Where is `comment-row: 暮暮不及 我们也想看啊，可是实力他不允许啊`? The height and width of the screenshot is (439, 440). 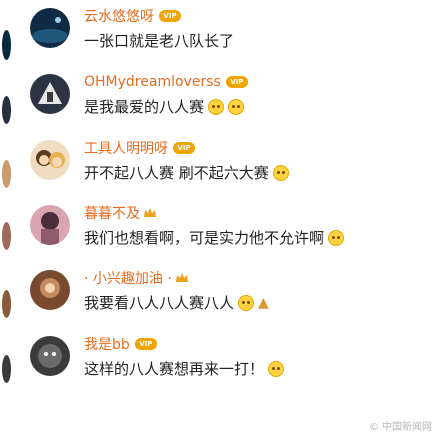 comment-row: 暮暮不及 我们也想看啊，可是实力他不允许啊 is located at coordinates (235, 234).